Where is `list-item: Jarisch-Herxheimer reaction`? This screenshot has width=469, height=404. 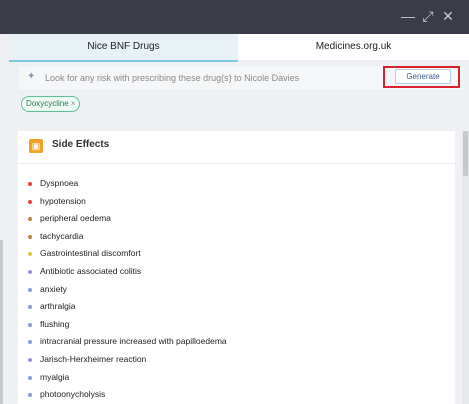 list-item: Jarisch-Herxheimer reaction is located at coordinates (127, 360).